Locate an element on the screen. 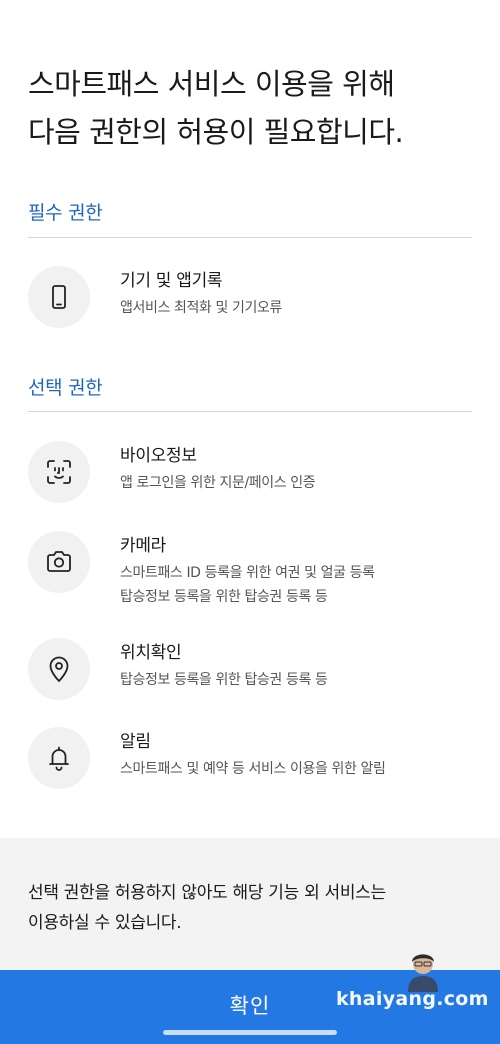 The width and height of the screenshot is (500, 1044). permission-desc: 탑승정보 등록을 위한 탑승권 등록 등 is located at coordinates (295, 680).